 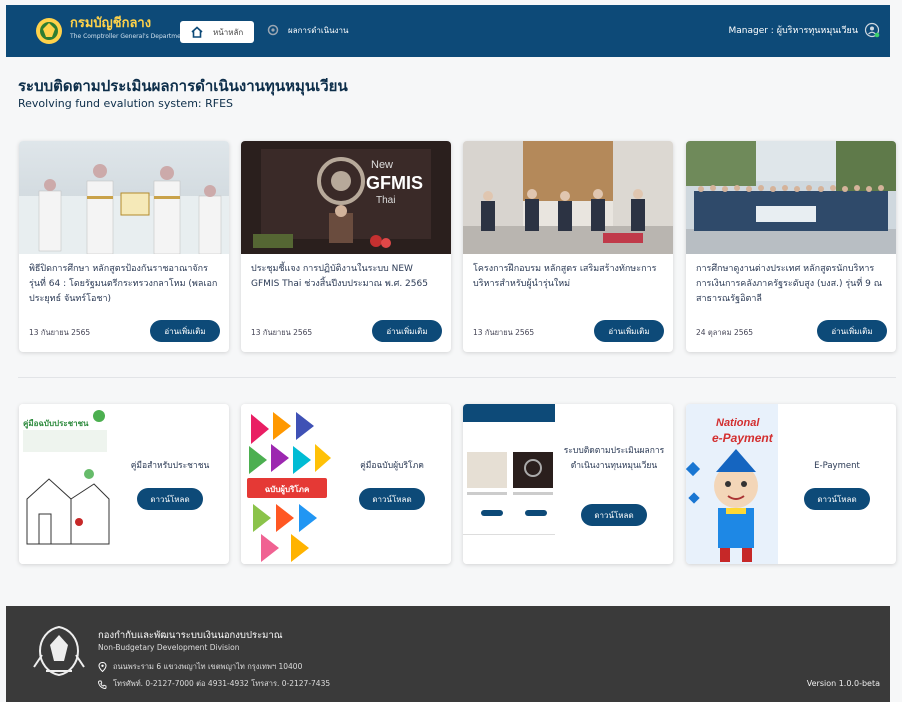 What do you see at coordinates (128, 36) in the screenshot?
I see `brand-subtitle: The Comptroller General's Department` at bounding box center [128, 36].